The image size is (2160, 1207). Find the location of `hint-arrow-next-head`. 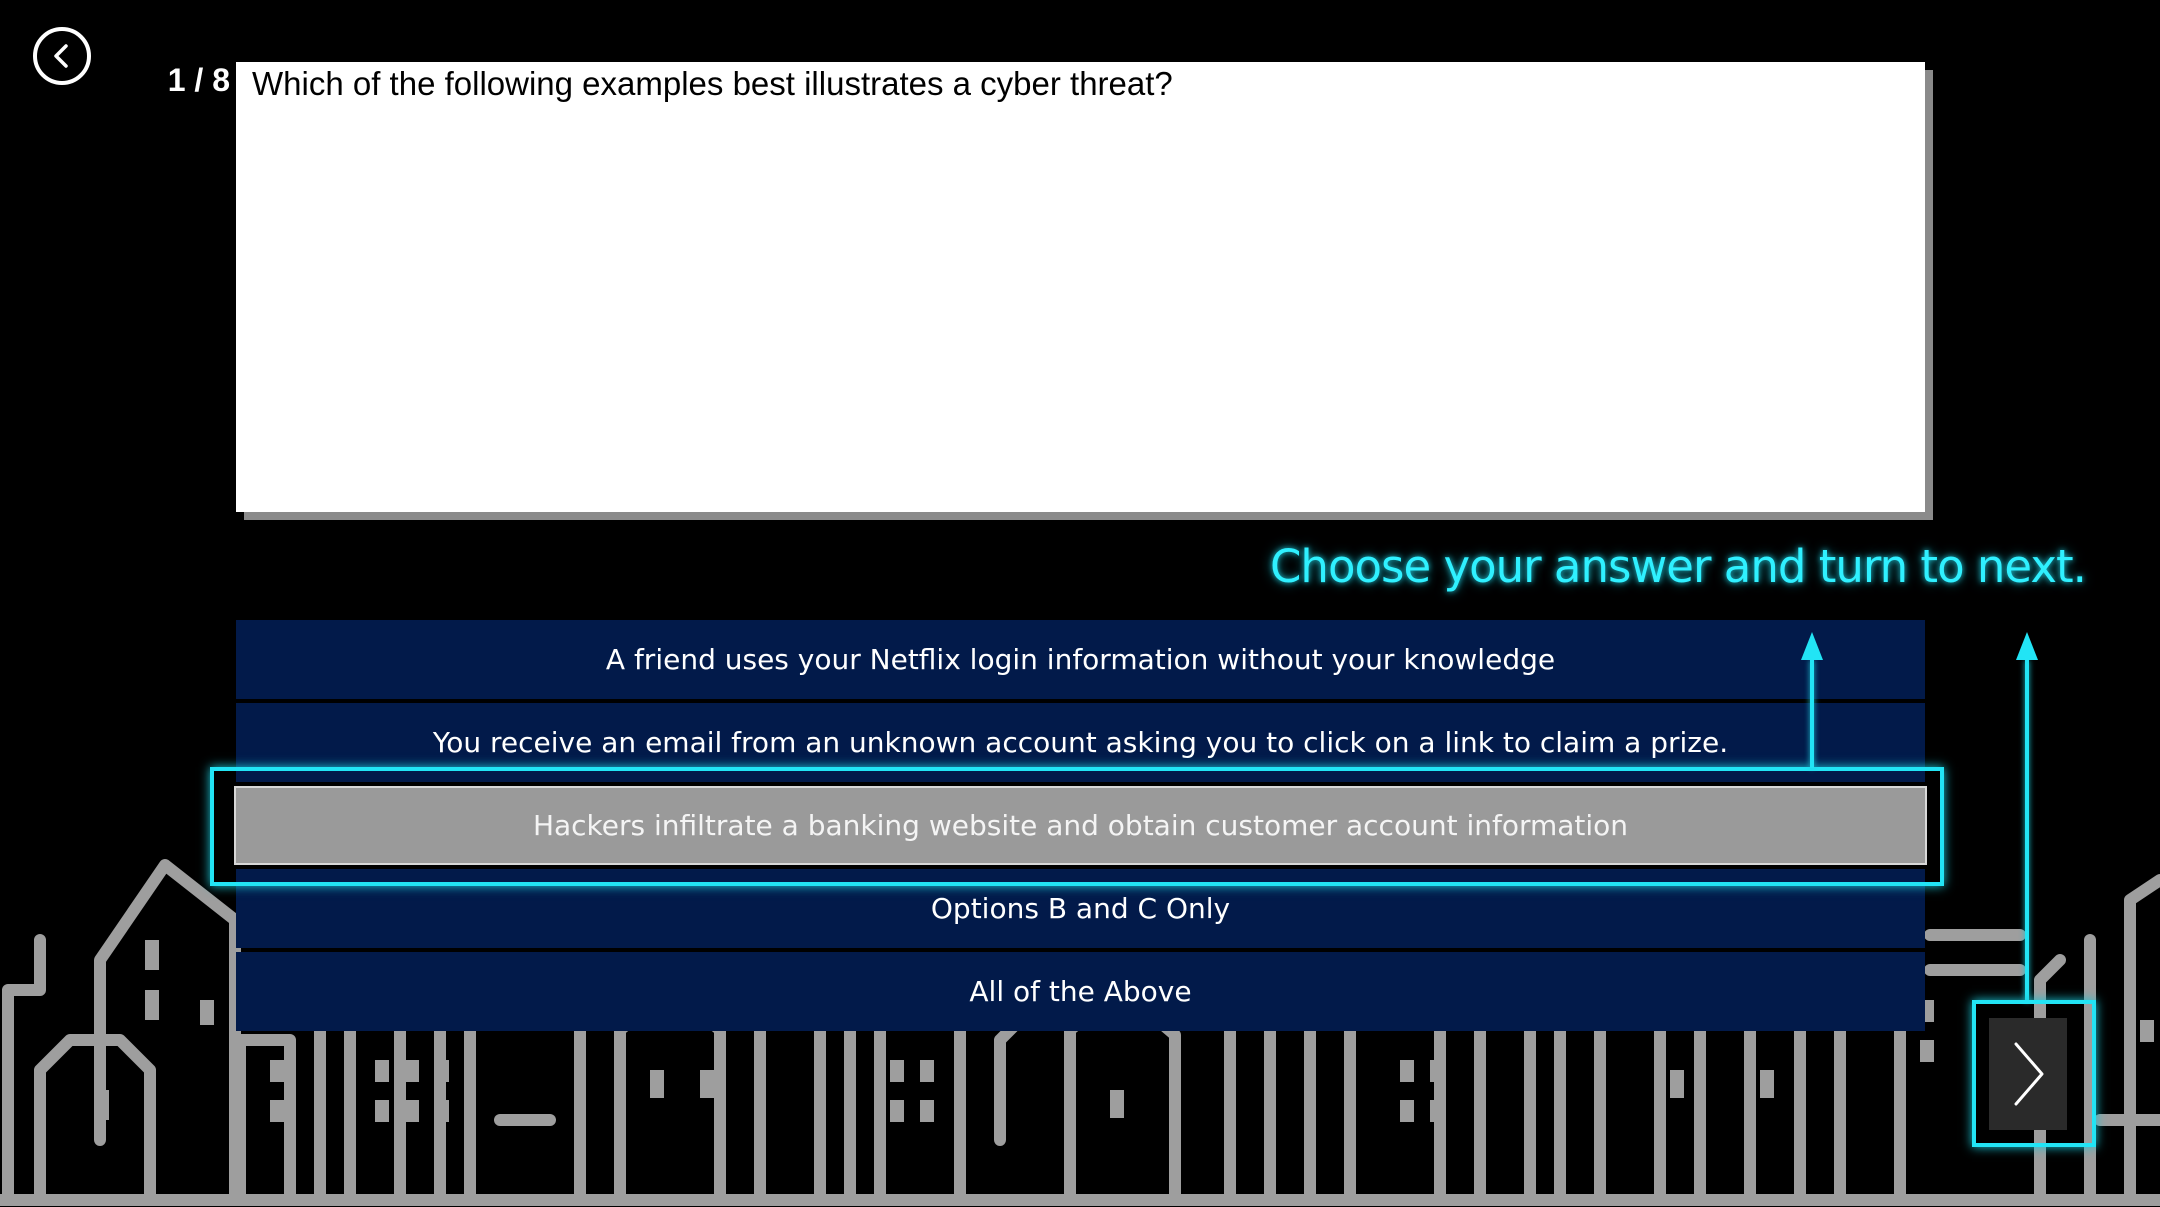

hint-arrow-next-head is located at coordinates (2027, 646).